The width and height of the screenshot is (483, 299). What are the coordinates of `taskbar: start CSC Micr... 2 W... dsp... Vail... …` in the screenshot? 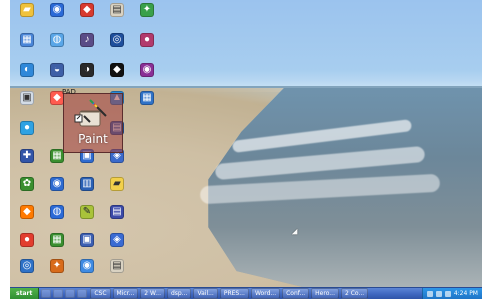 It's located at (246, 293).